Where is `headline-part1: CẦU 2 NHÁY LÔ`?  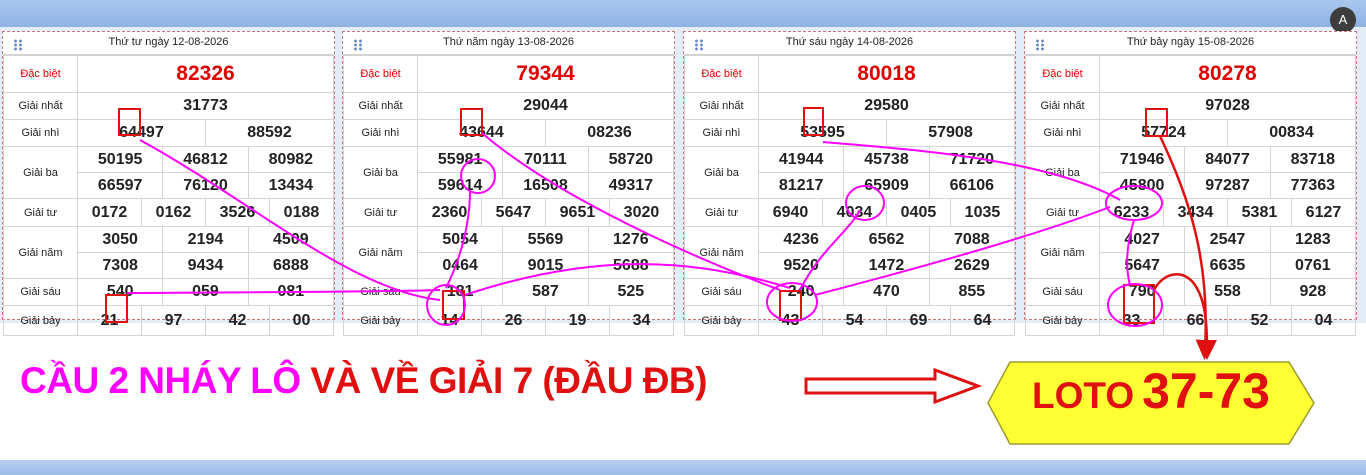
headline-part1: CẦU 2 NHÁY LÔ is located at coordinates (160, 380).